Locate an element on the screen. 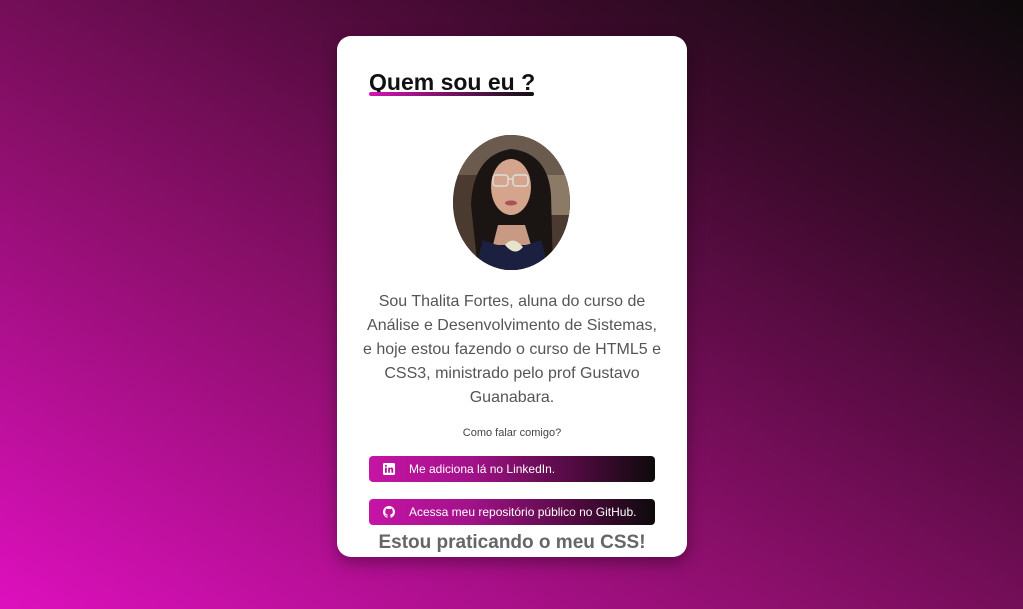 Image resolution: width=1023 pixels, height=609 pixels. linkedin-icon is located at coordinates (389, 469).